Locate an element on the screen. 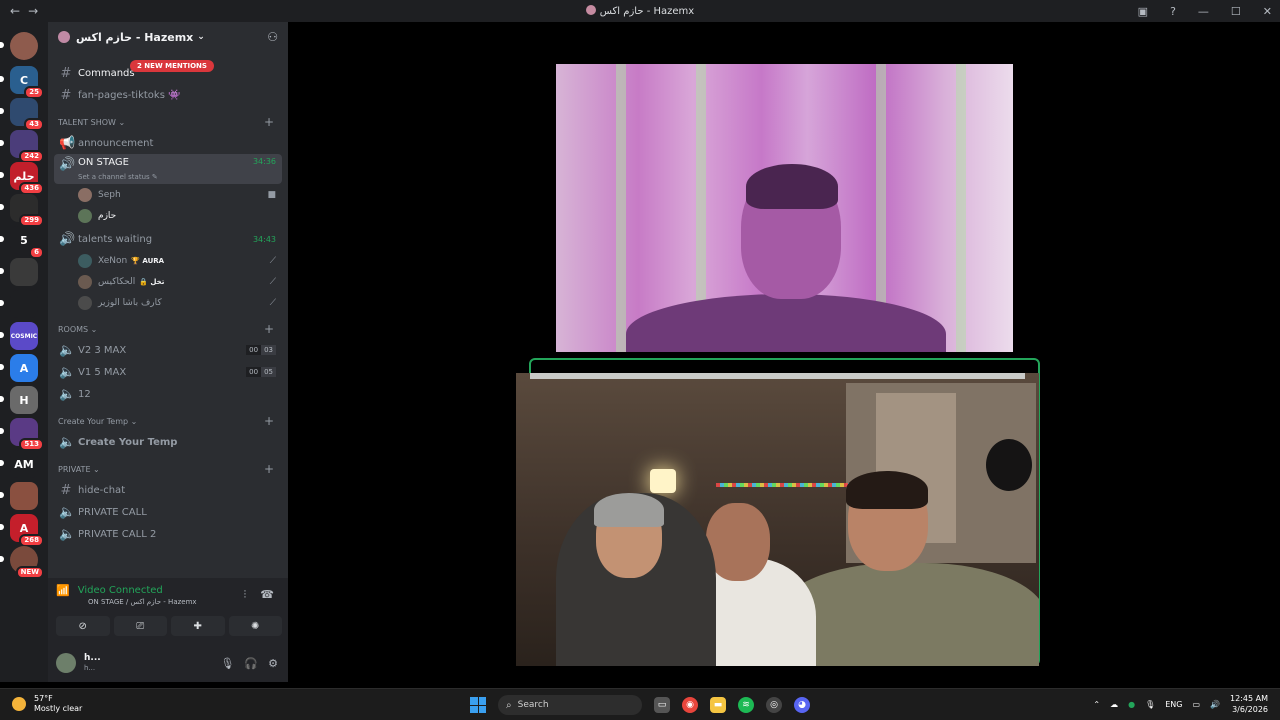  forward-arrow-icon: → is located at coordinates (33, 11).